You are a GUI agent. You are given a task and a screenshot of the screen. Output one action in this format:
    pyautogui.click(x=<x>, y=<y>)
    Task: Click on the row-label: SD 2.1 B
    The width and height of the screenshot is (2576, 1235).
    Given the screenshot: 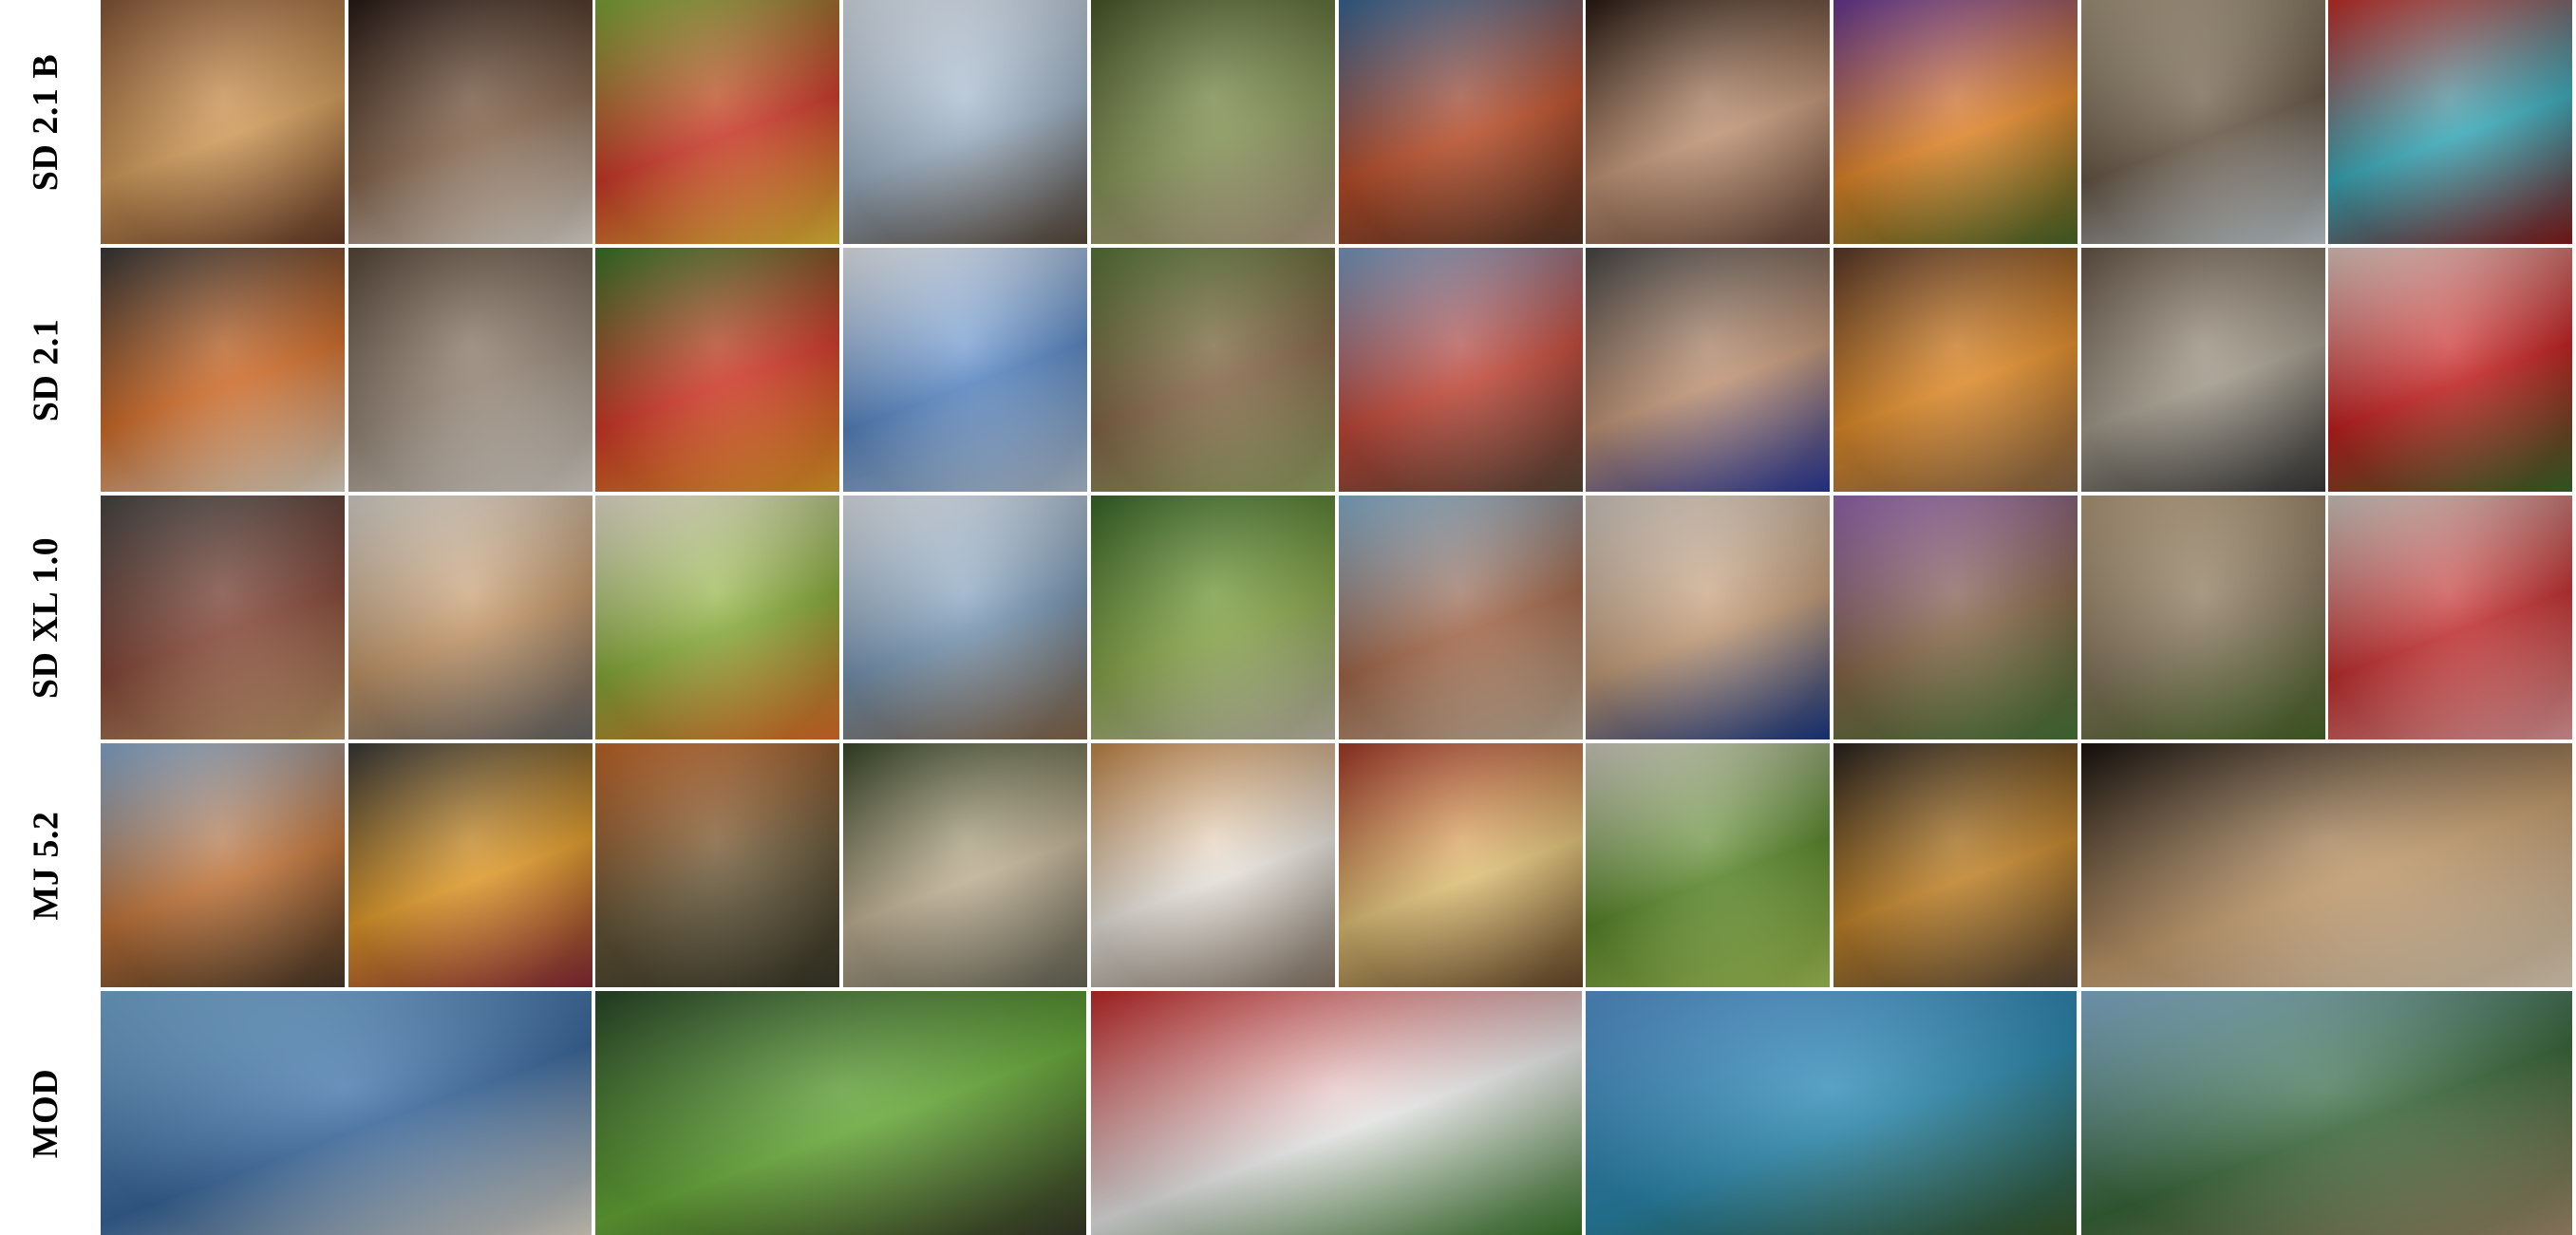 What is the action you would take?
    pyautogui.click(x=45, y=122)
    